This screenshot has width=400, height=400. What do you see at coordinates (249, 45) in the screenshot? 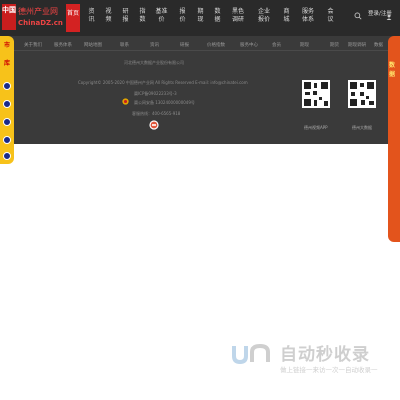
I see `footer-link-service-center: 服务中心` at bounding box center [249, 45].